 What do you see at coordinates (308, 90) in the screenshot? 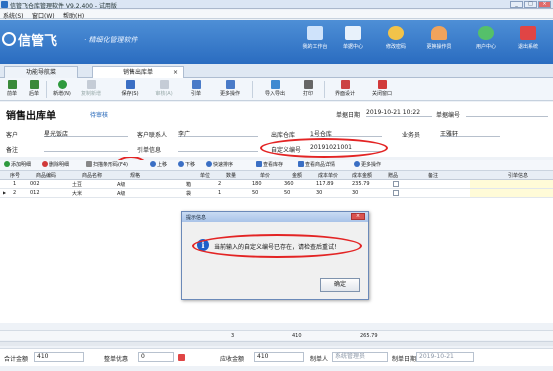
I see `print-button: 打印` at bounding box center [308, 90].